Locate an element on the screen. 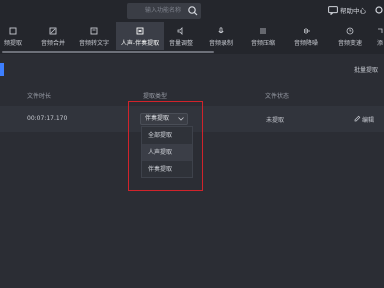 The image size is (384, 288). export-icon is located at coordinates (13, 31).